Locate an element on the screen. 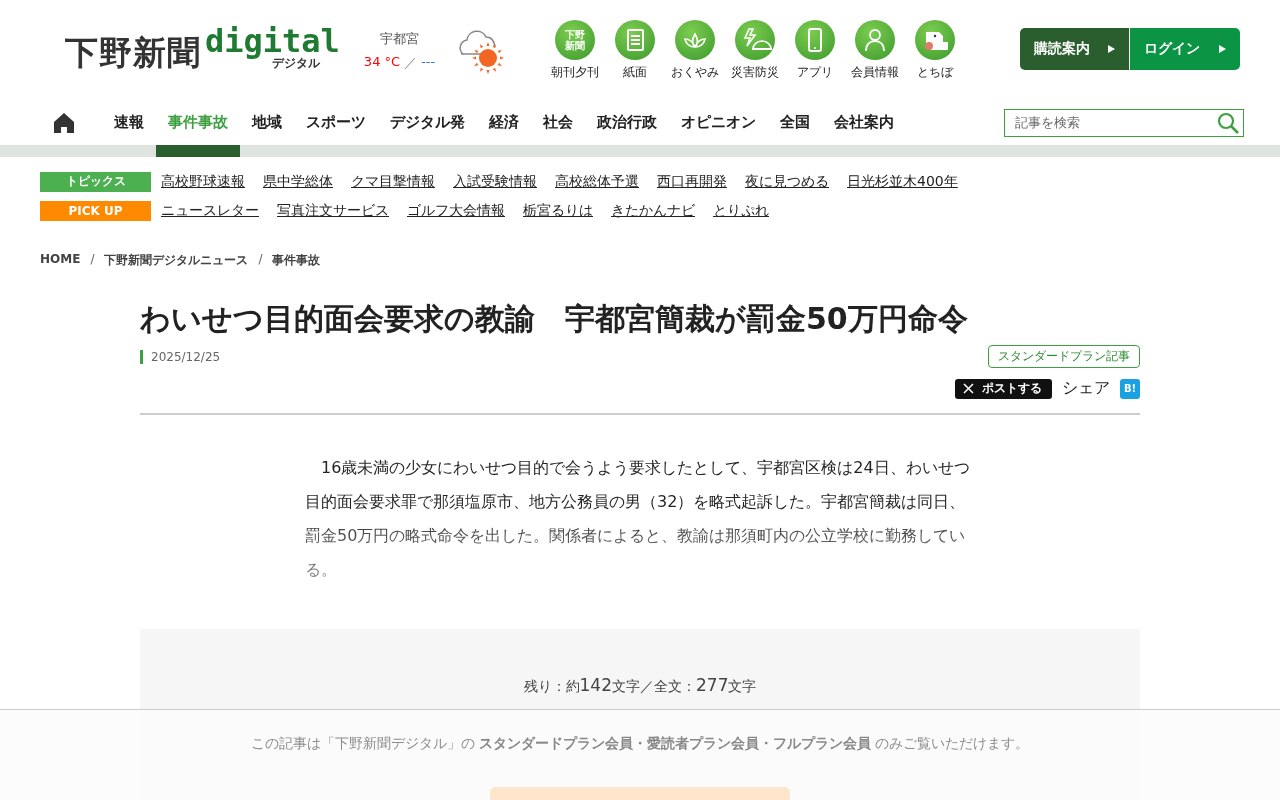 The image size is (1280, 800). topic-link: クマ目撃情報 is located at coordinates (393, 181).